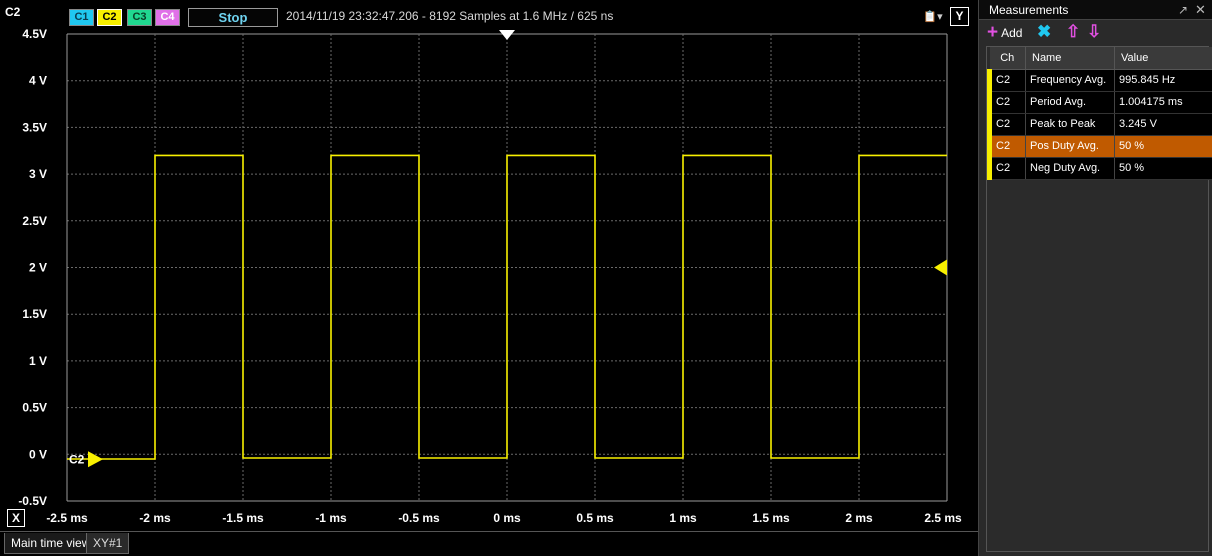 This screenshot has height=556, width=1212. What do you see at coordinates (38, 81) in the screenshot?
I see `y-tick-label: 4 V` at bounding box center [38, 81].